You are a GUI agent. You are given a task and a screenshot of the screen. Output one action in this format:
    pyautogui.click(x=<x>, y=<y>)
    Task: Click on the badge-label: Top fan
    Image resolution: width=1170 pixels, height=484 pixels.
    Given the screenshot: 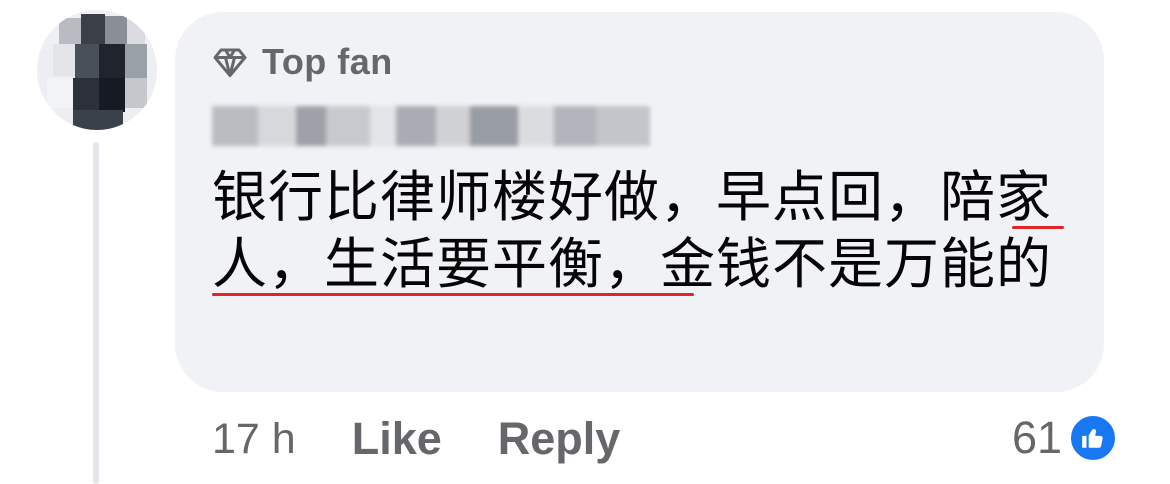 What is the action you would take?
    pyautogui.click(x=327, y=61)
    